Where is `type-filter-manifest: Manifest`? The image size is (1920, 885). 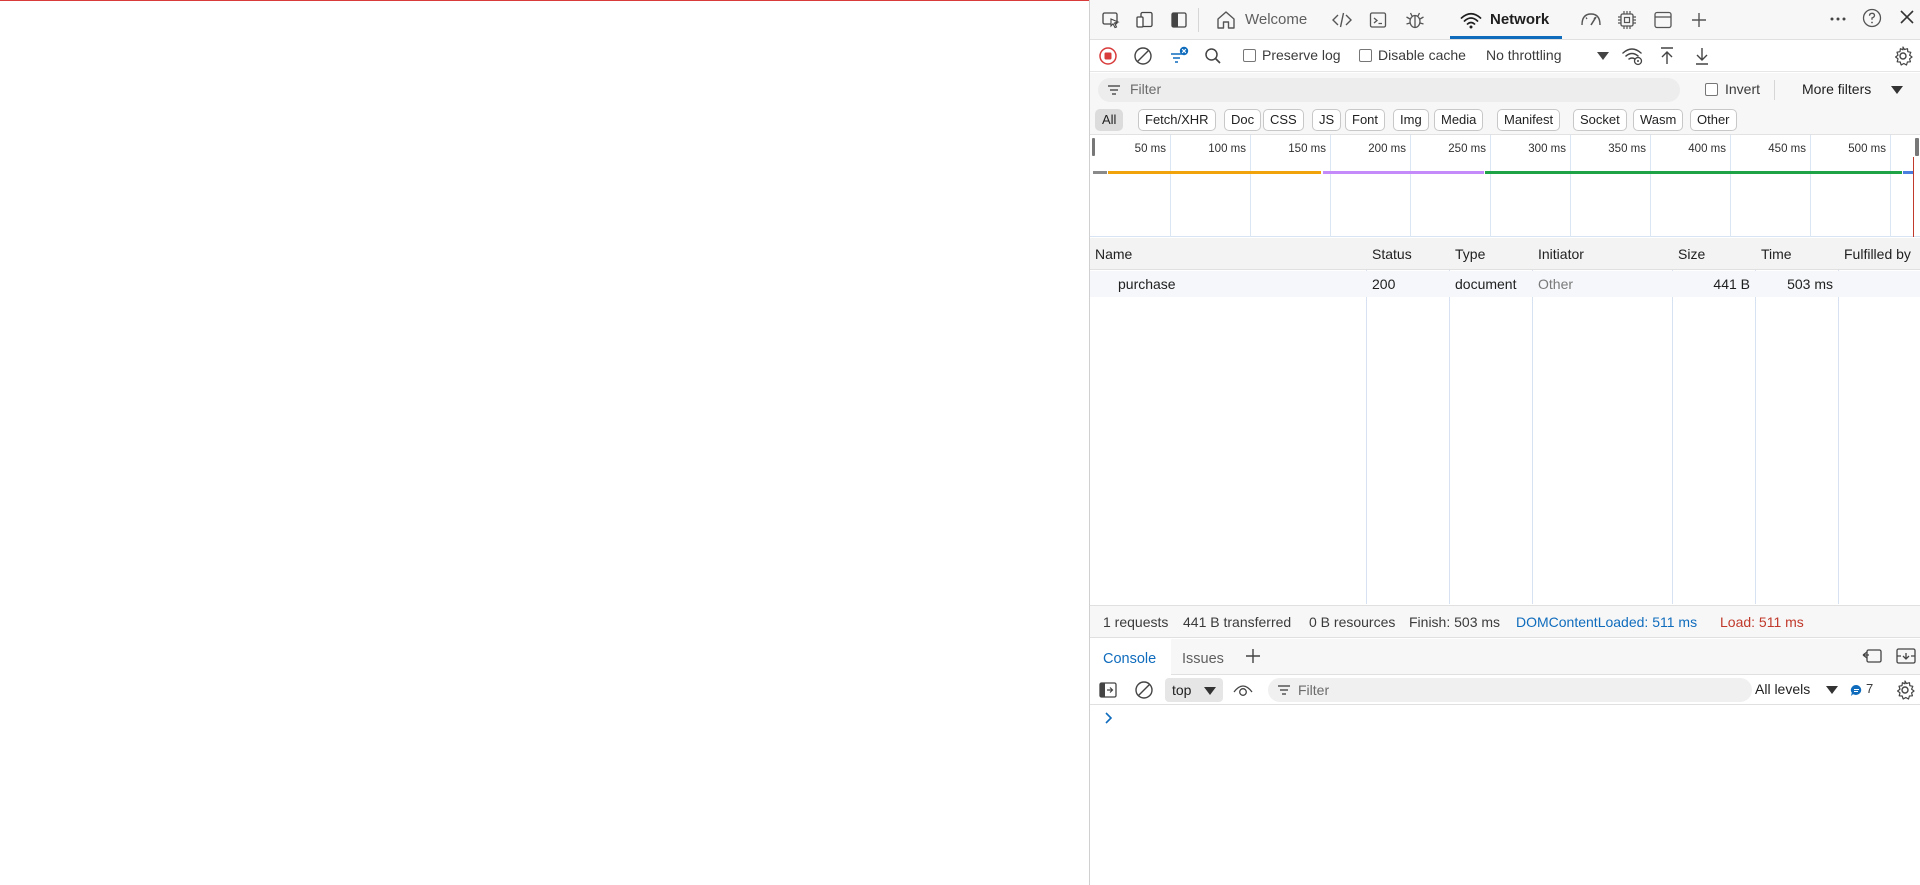
type-filter-manifest: Manifest is located at coordinates (1529, 120).